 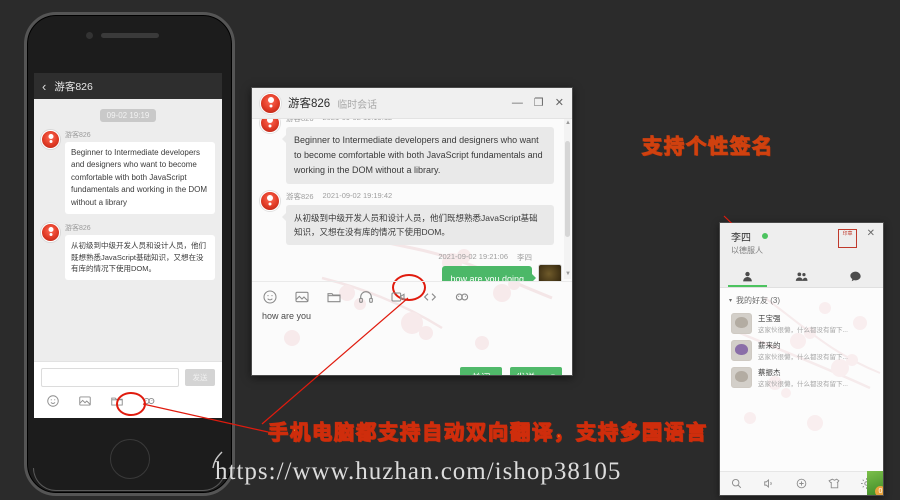 I want to click on notification-badge: 0, so click(x=879, y=490).